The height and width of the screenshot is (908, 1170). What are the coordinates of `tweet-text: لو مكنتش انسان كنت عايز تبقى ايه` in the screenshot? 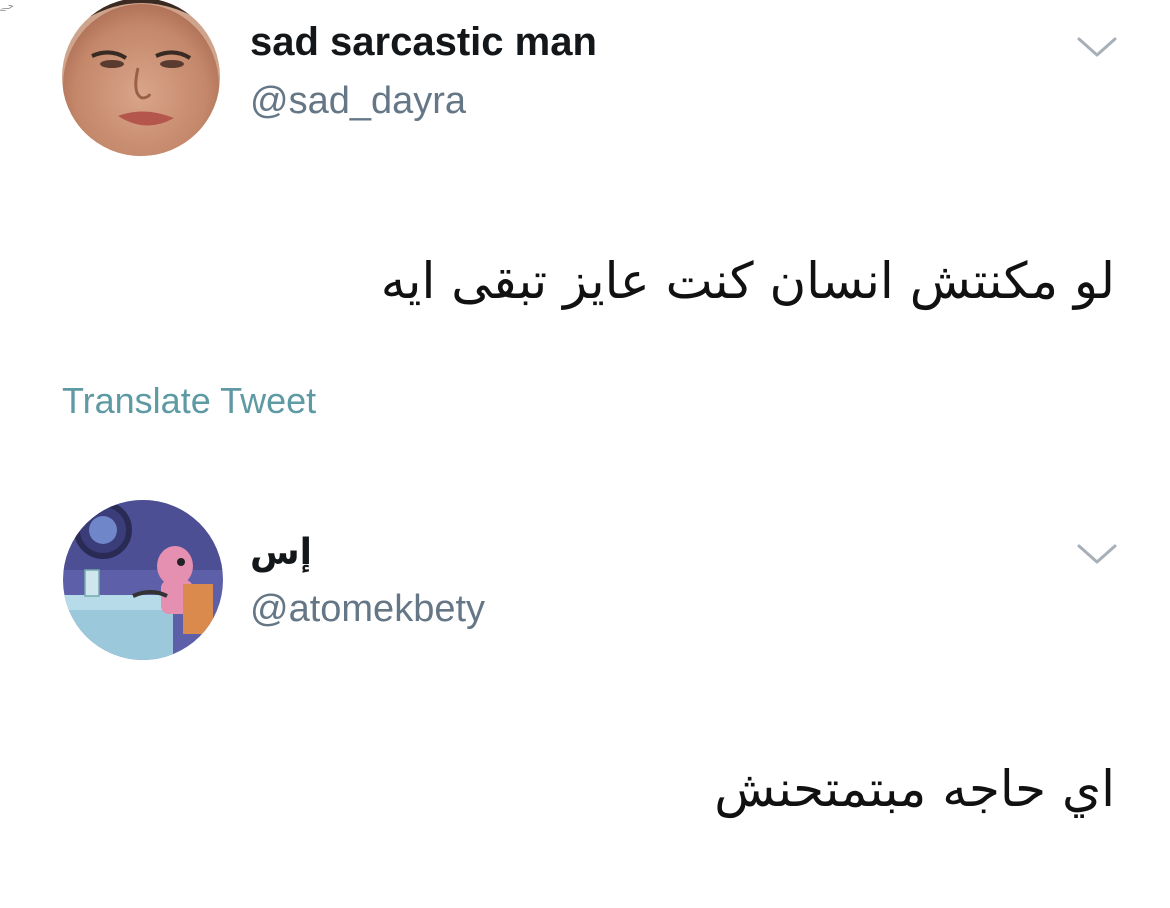 It's located at (747, 281).